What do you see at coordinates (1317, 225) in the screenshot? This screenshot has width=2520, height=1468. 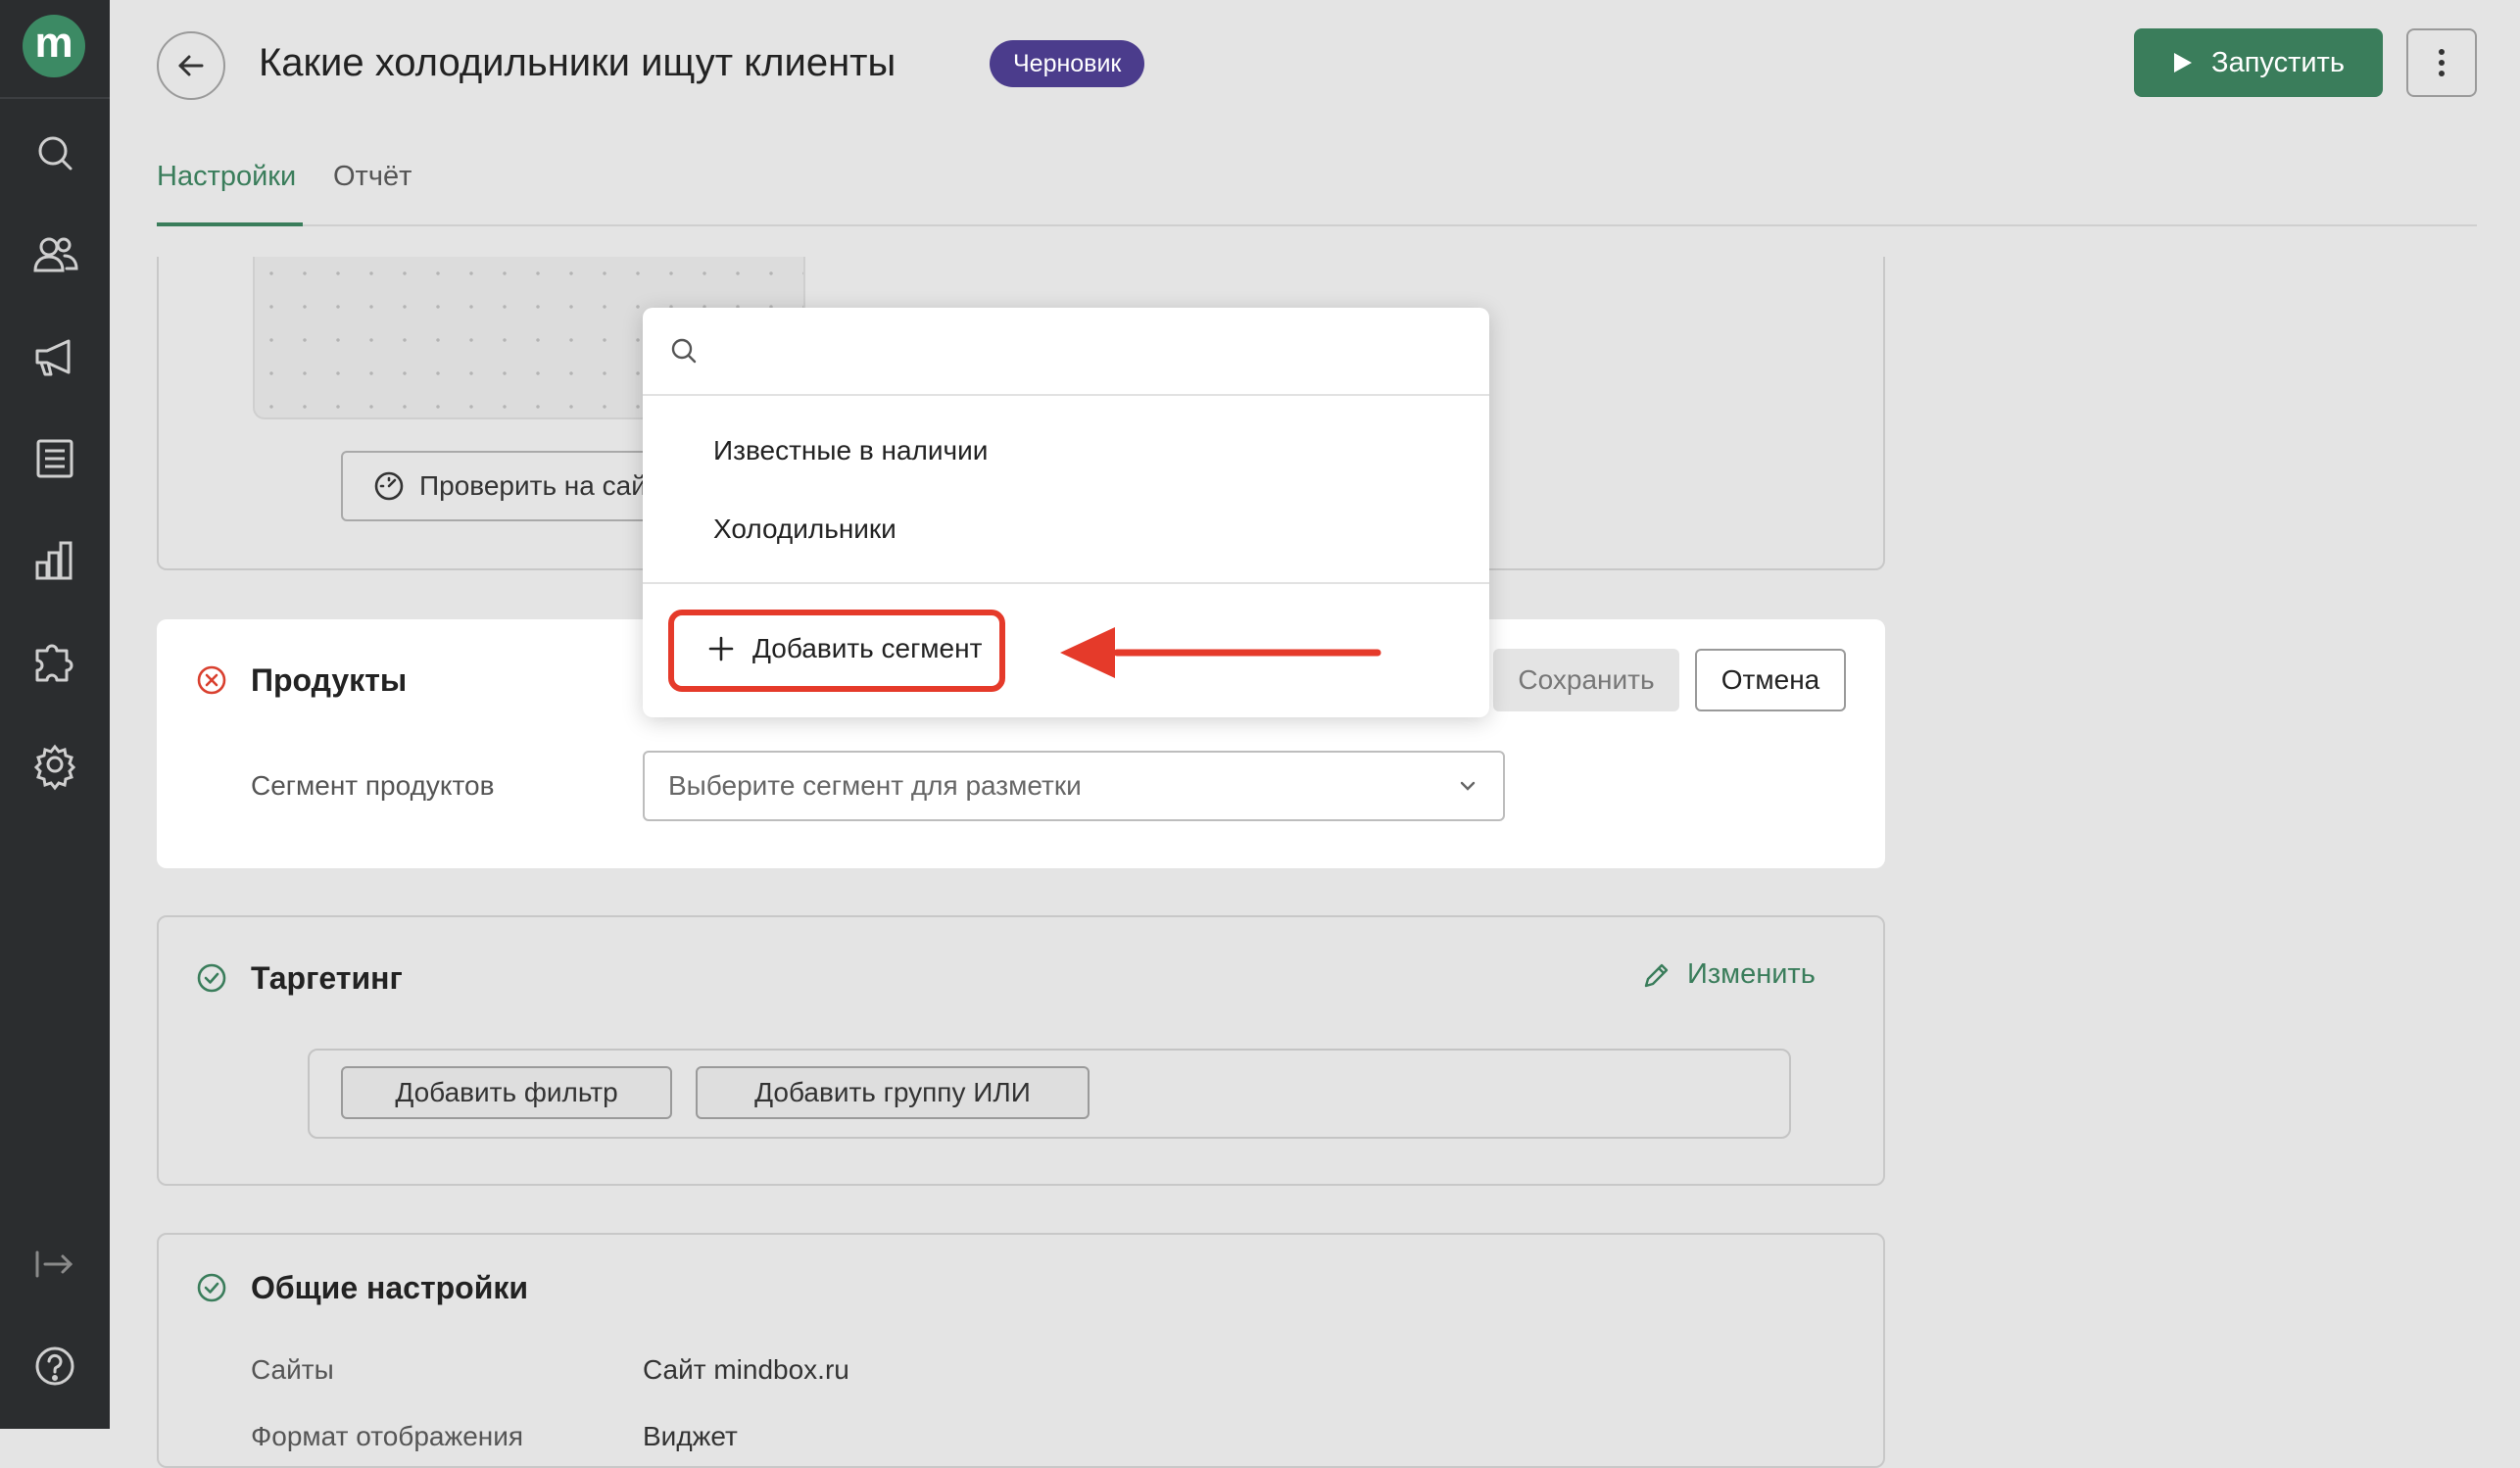 I see `tabs-divider` at bounding box center [1317, 225].